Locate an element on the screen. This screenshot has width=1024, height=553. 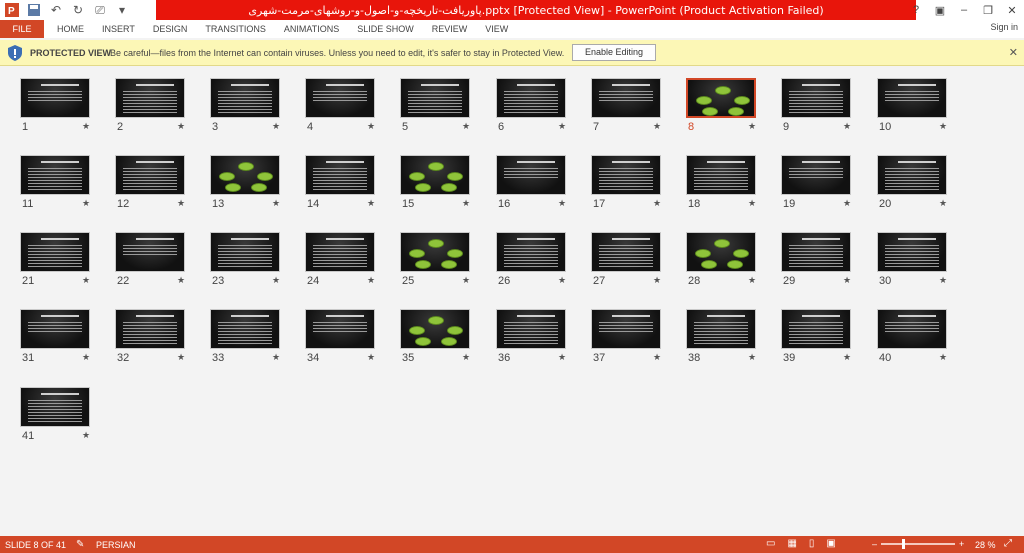
slide-thumbnail: 23 ★ is located at coordinates (255, 255).